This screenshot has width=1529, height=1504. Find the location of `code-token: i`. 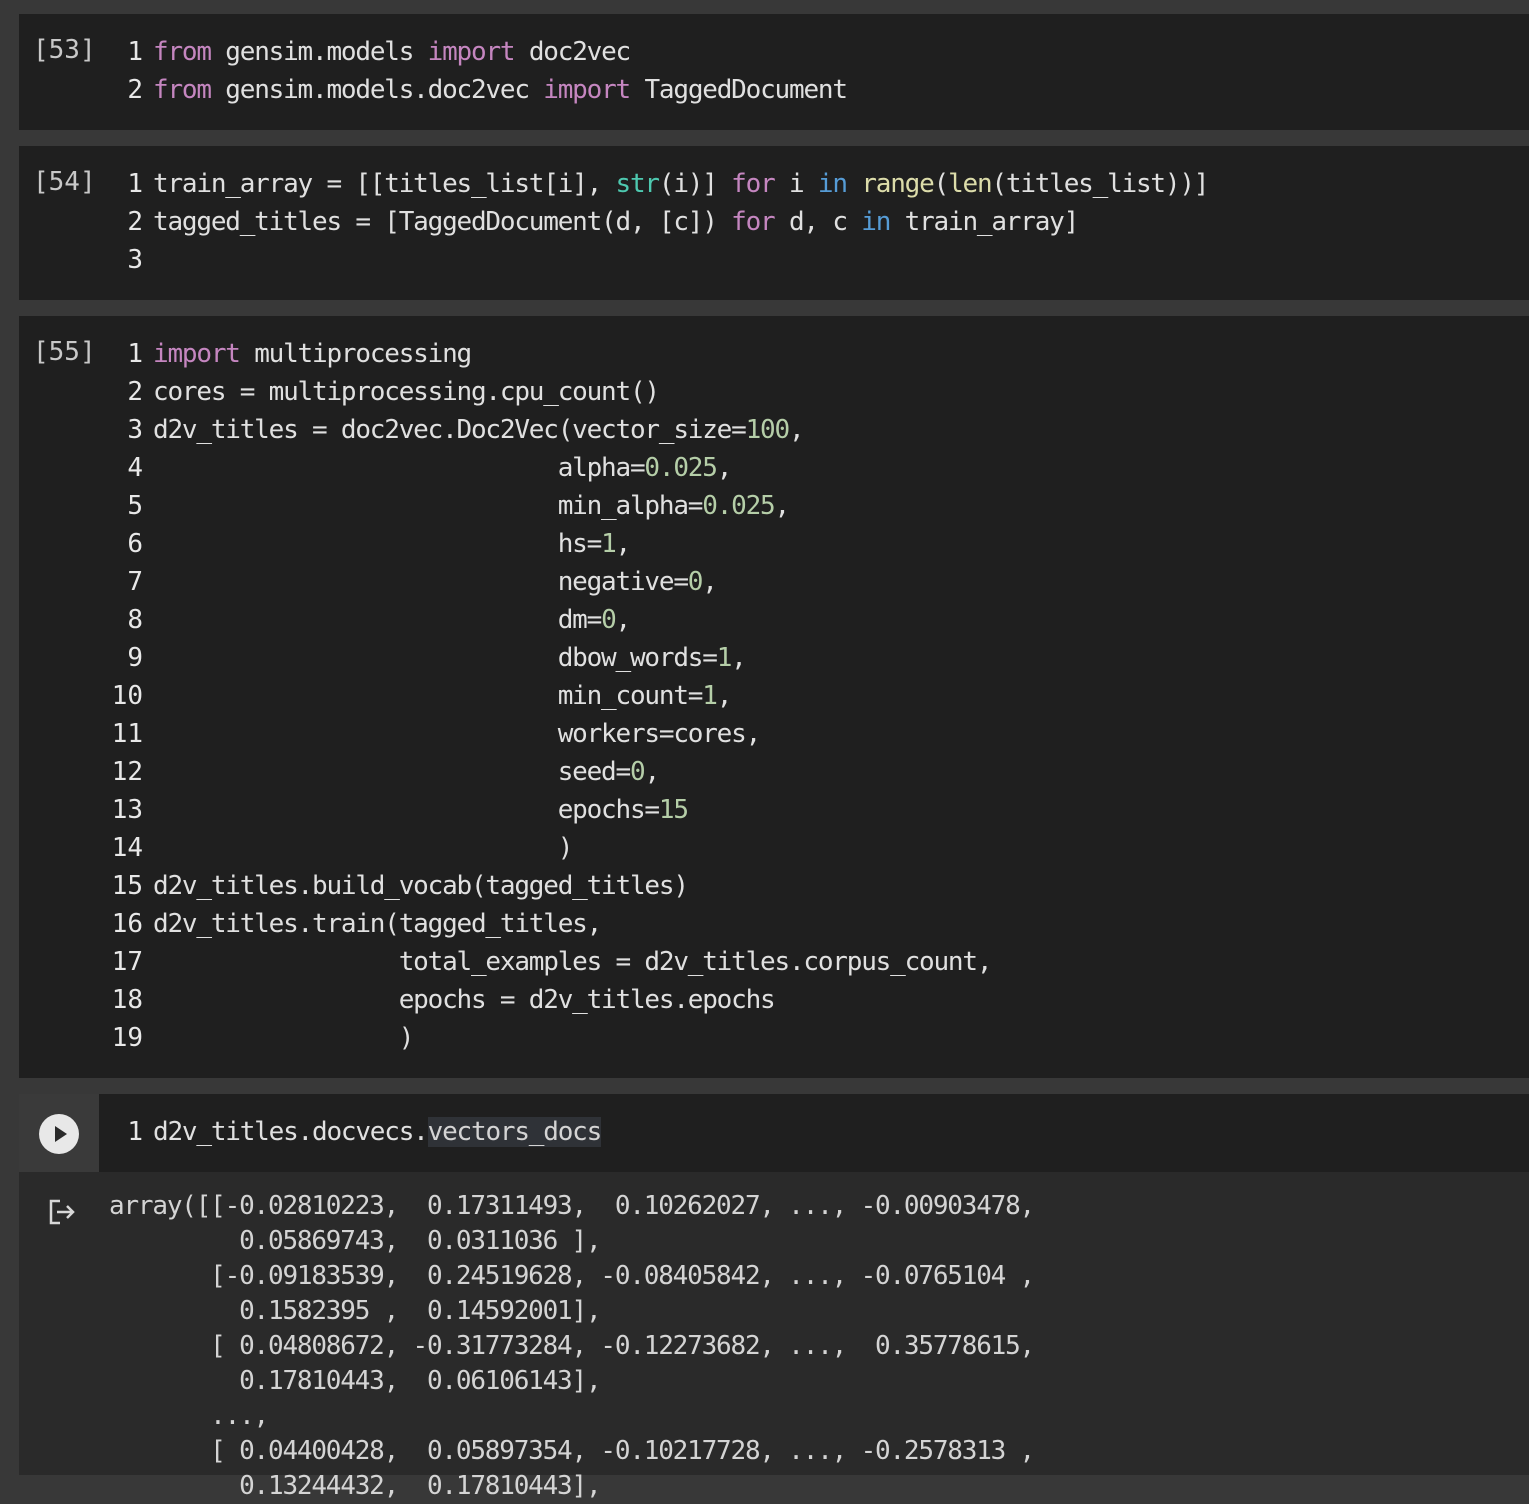

code-token: i is located at coordinates (796, 184).